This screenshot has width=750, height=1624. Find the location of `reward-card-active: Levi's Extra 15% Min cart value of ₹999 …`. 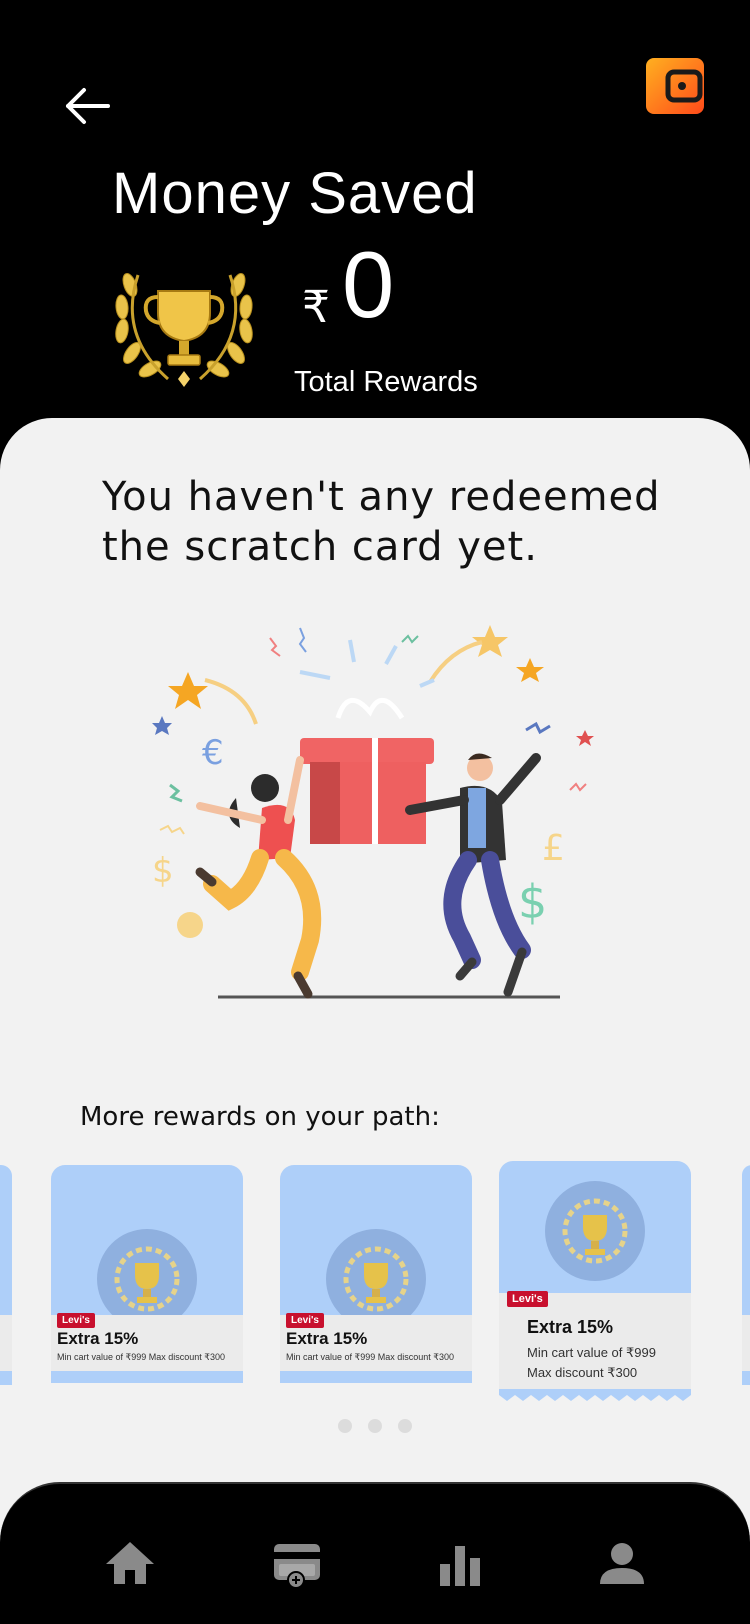

reward-card-active: Levi's Extra 15% Min cart value of ₹999 … is located at coordinates (595, 1281).